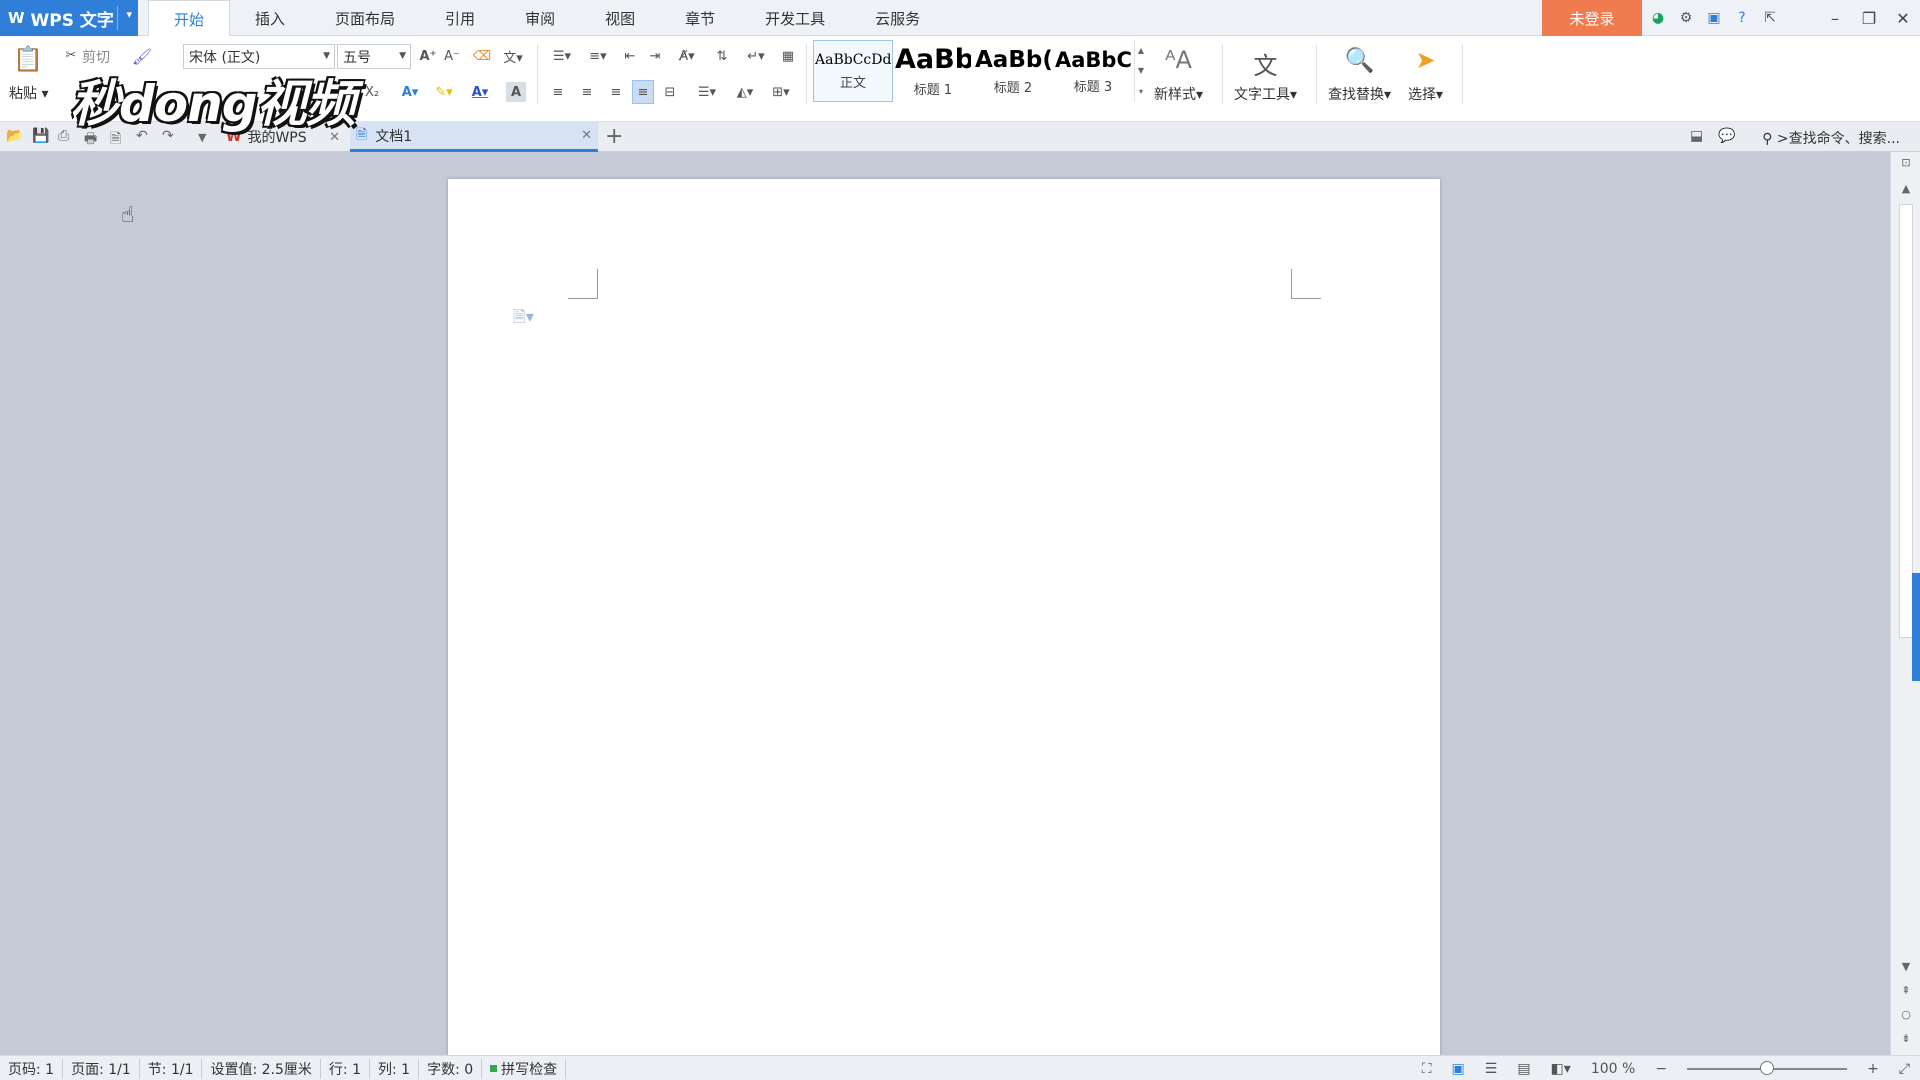 The width and height of the screenshot is (1920, 1080). What do you see at coordinates (1661, 1069) in the screenshot?
I see `zoom-out-icon: −` at bounding box center [1661, 1069].